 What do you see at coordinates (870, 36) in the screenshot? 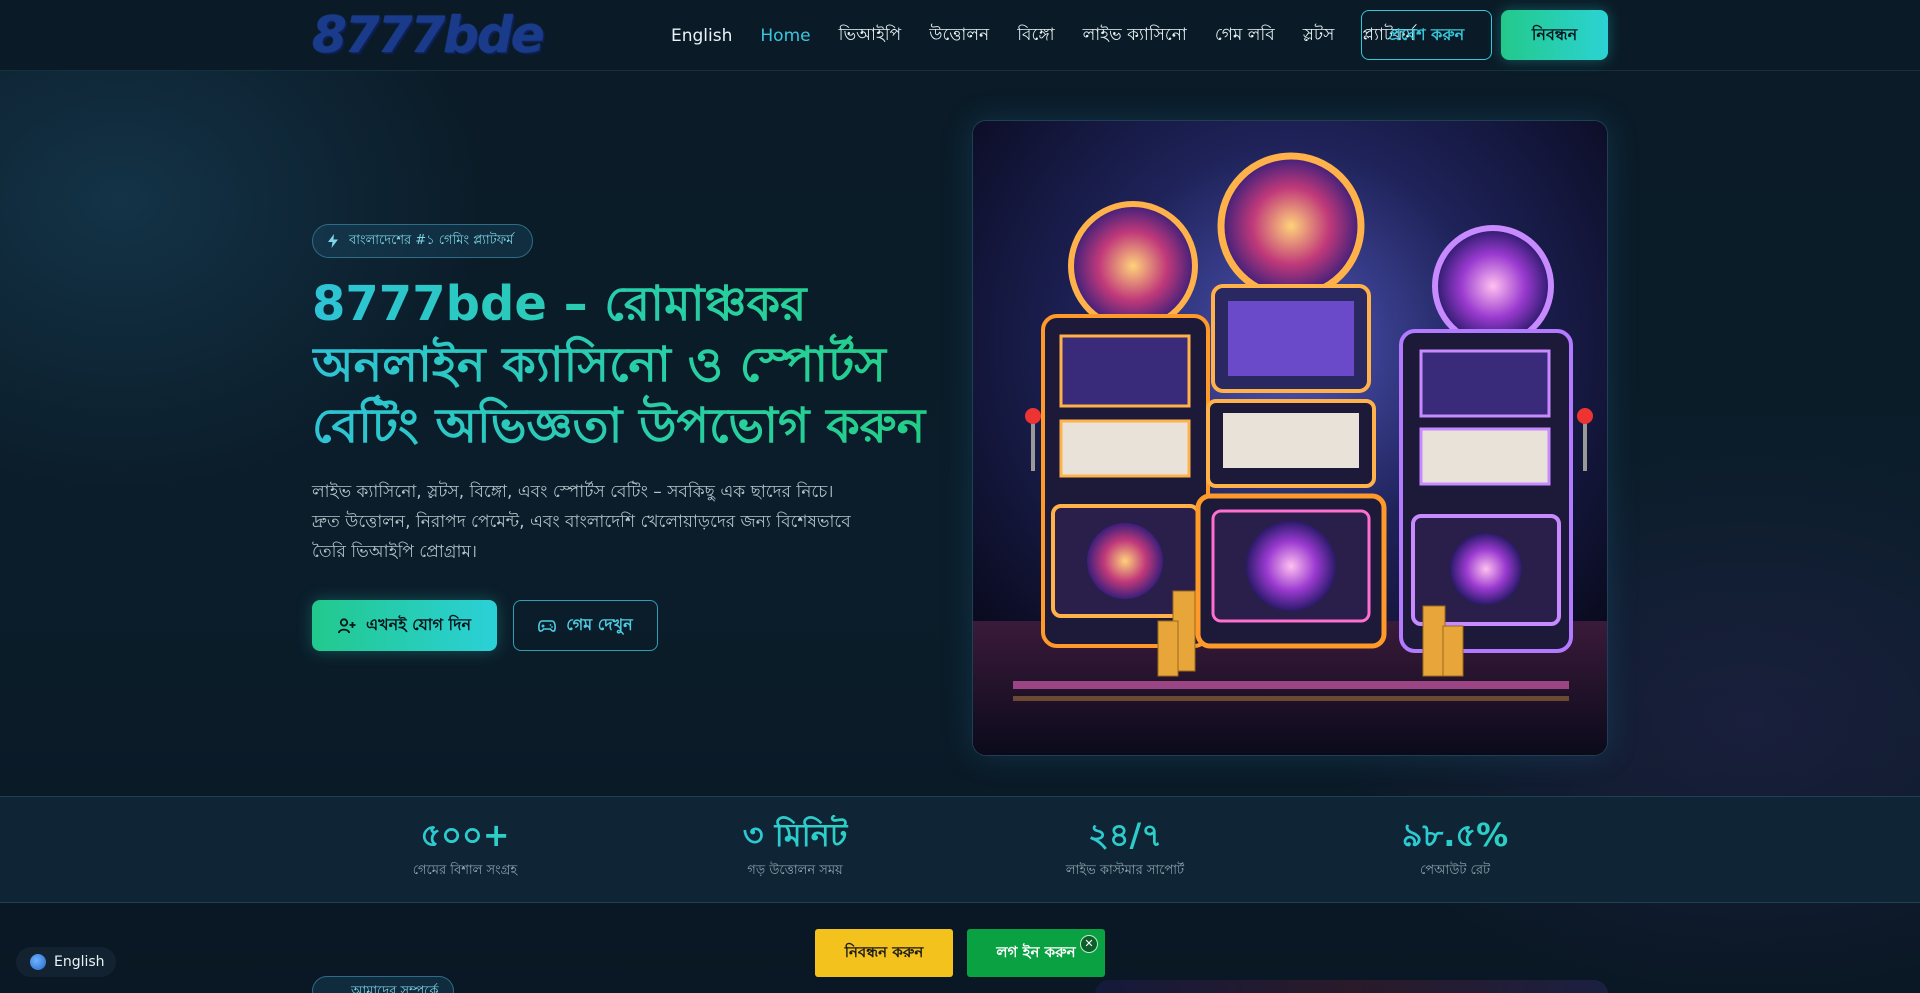
I see `nav-item-vip: ভিআইপি` at bounding box center [870, 36].